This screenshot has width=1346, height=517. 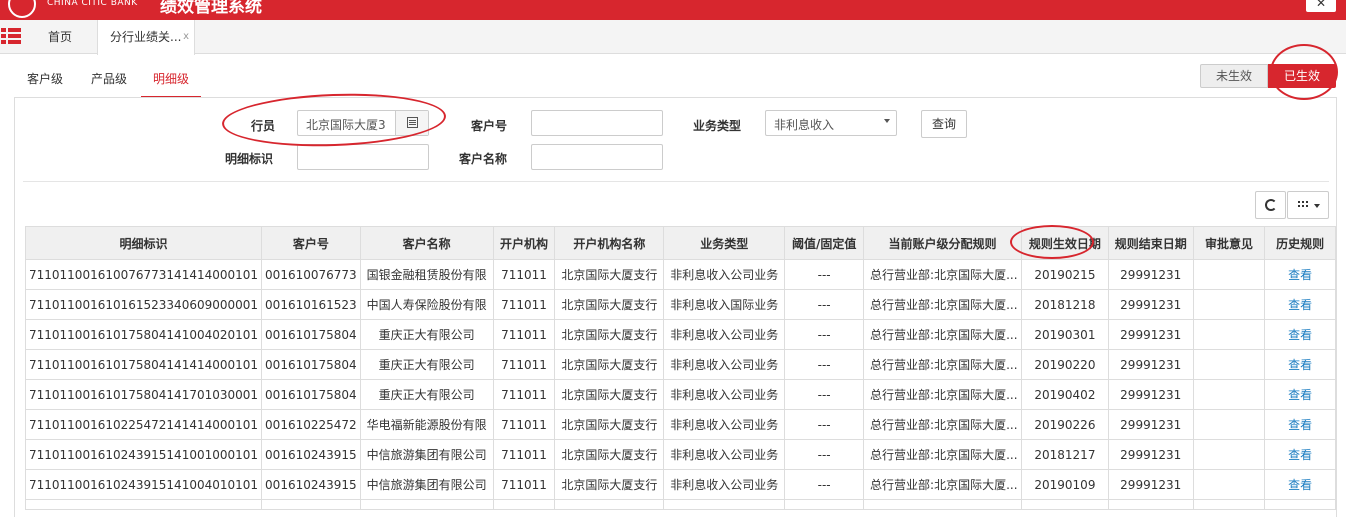 I want to click on table-cell: 001610161523, so click(x=311, y=304).